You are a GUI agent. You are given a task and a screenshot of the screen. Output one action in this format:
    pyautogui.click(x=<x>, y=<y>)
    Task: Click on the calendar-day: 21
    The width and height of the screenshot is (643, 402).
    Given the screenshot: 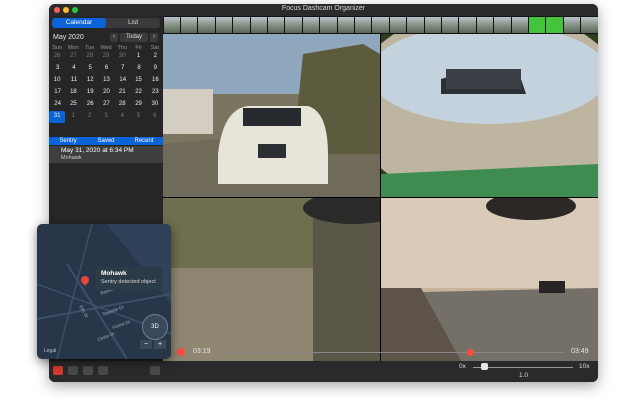 What is the action you would take?
    pyautogui.click(x=122, y=93)
    